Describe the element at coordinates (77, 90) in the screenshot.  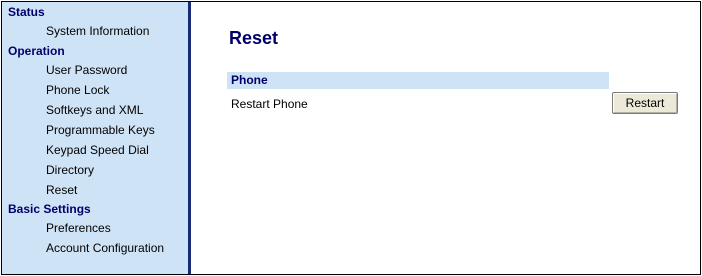
I see `sidebar-item-phone-lock: Phone Lock` at that location.